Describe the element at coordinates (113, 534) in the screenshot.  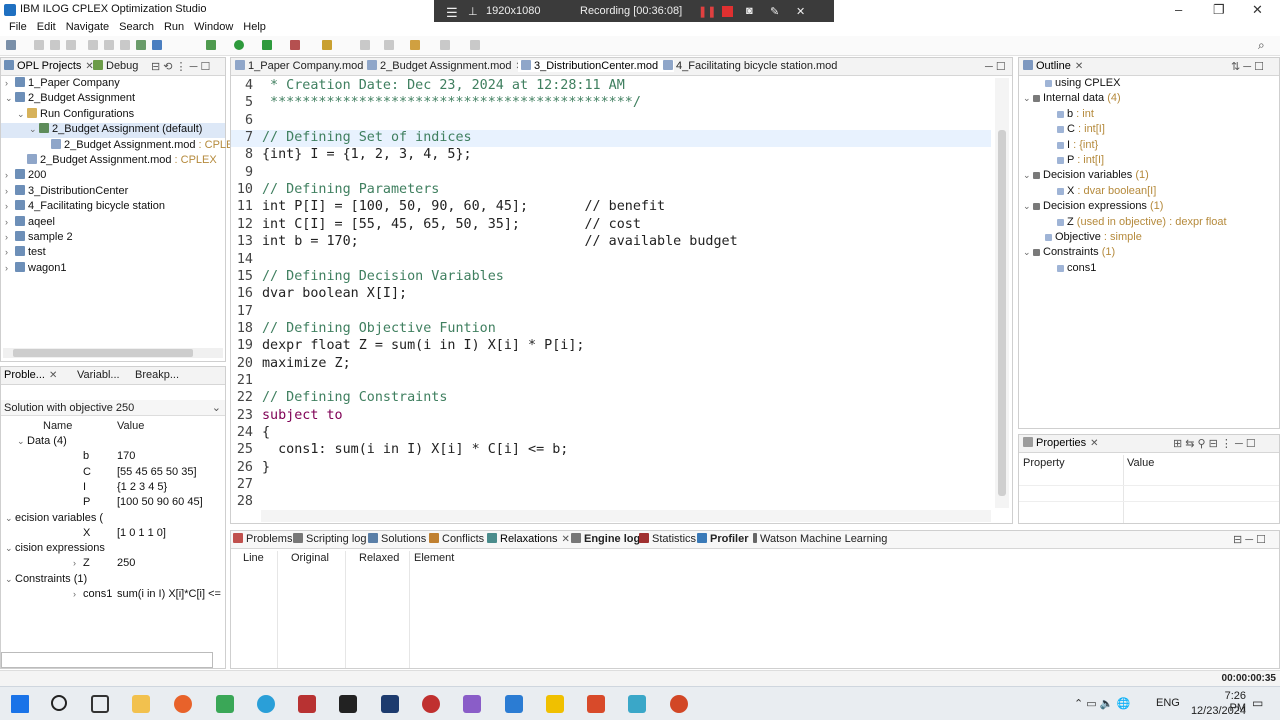
I see `solution-row: X [1 0 1 1 0]` at that location.